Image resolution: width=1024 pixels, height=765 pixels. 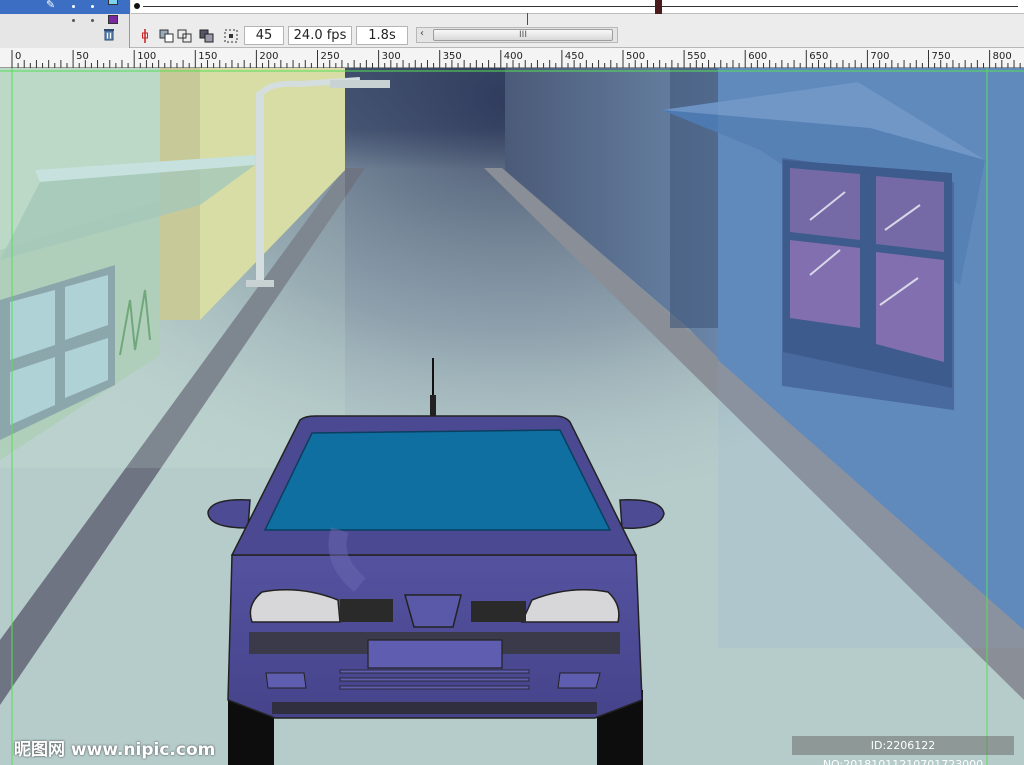 I want to click on timeline-scrollbar: ‹ III, so click(x=517, y=35).